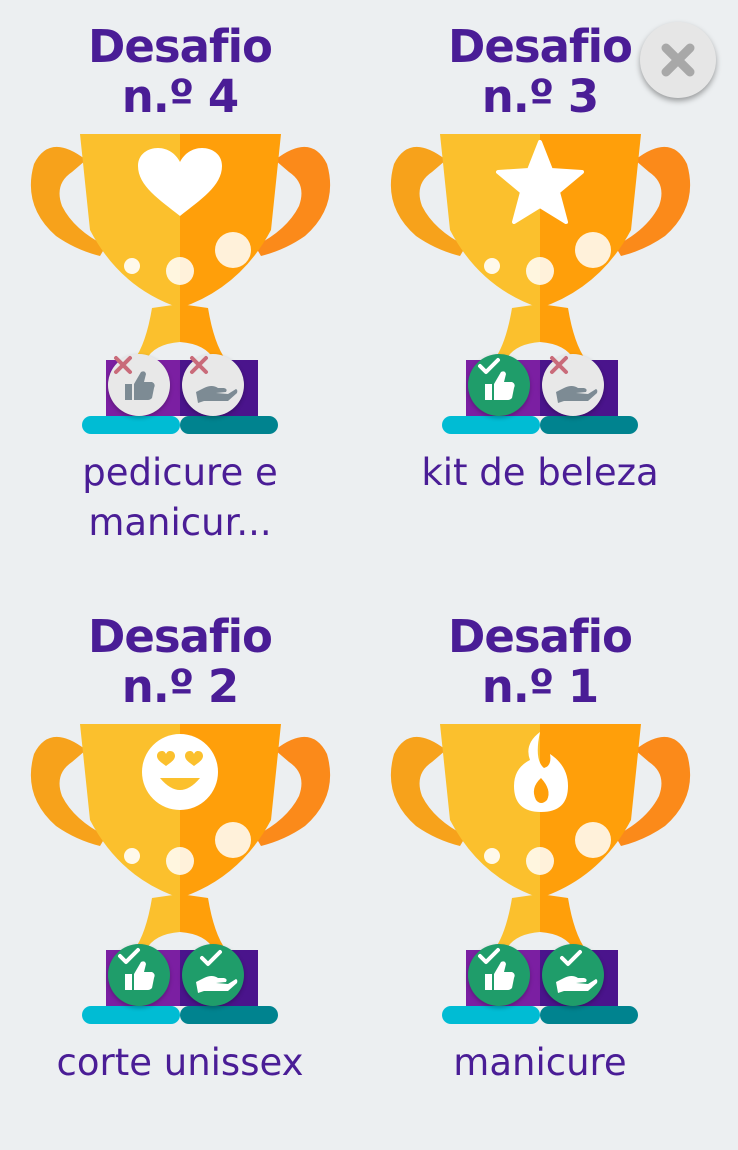  I want to click on prize-label: corte unissex, so click(180, 1062).